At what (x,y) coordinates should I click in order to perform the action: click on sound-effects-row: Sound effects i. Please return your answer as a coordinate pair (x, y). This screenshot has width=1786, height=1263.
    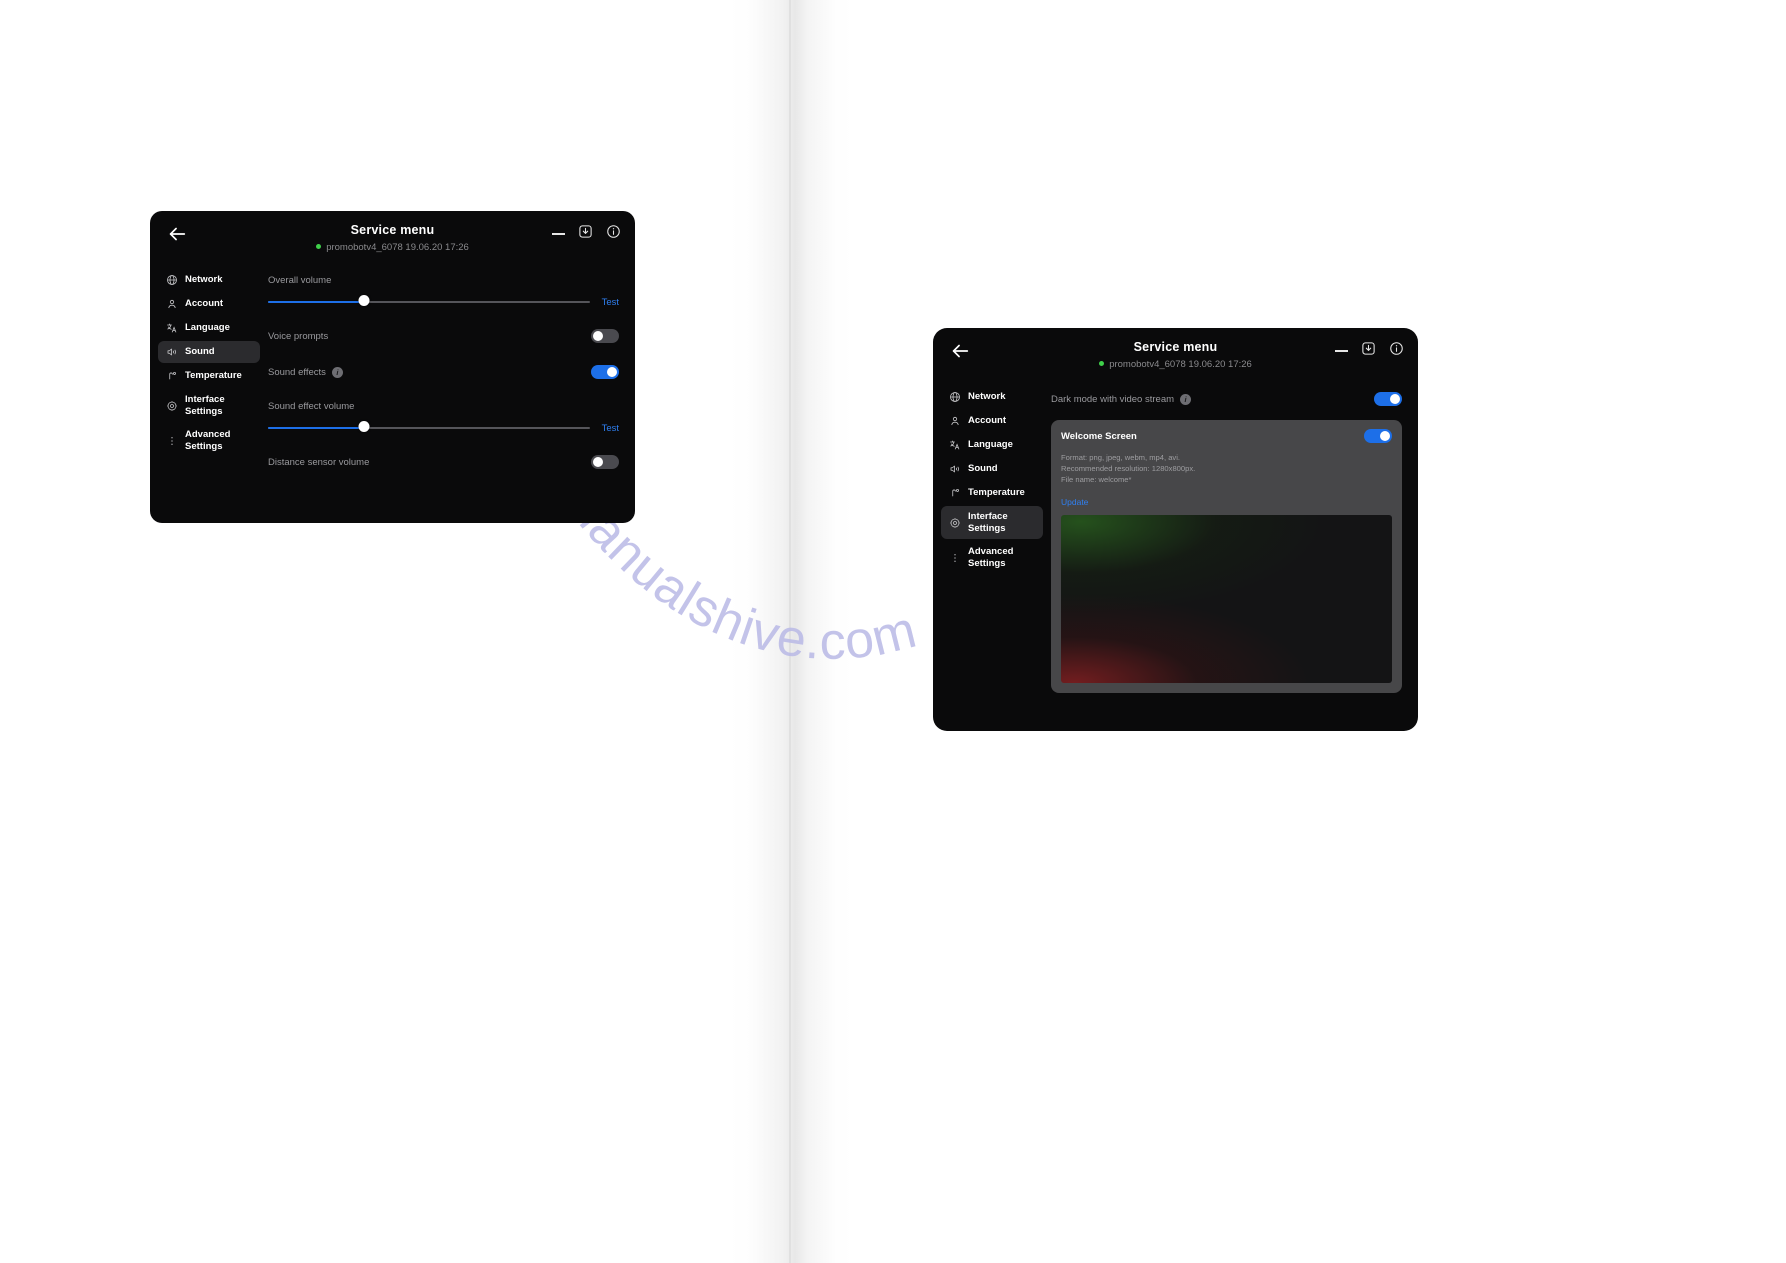
    Looking at the image, I should click on (443, 372).